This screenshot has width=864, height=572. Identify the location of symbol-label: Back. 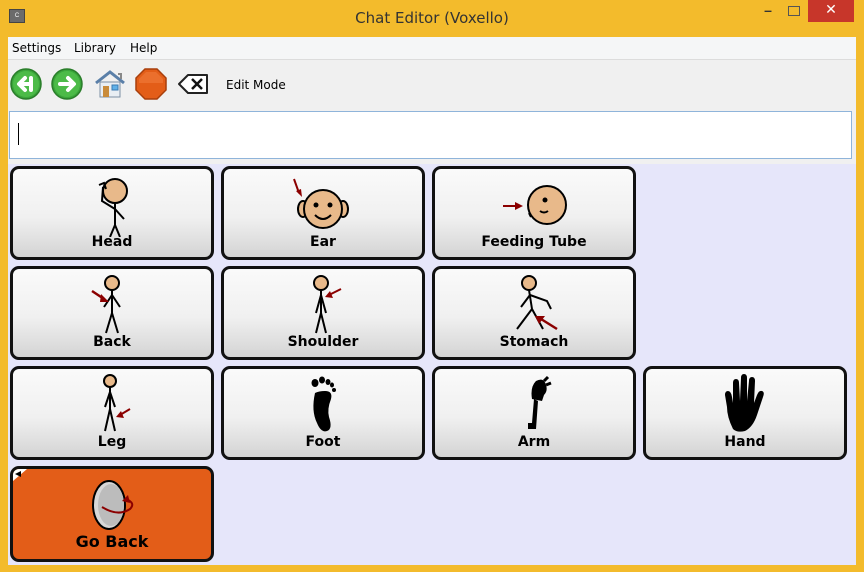
(112, 342).